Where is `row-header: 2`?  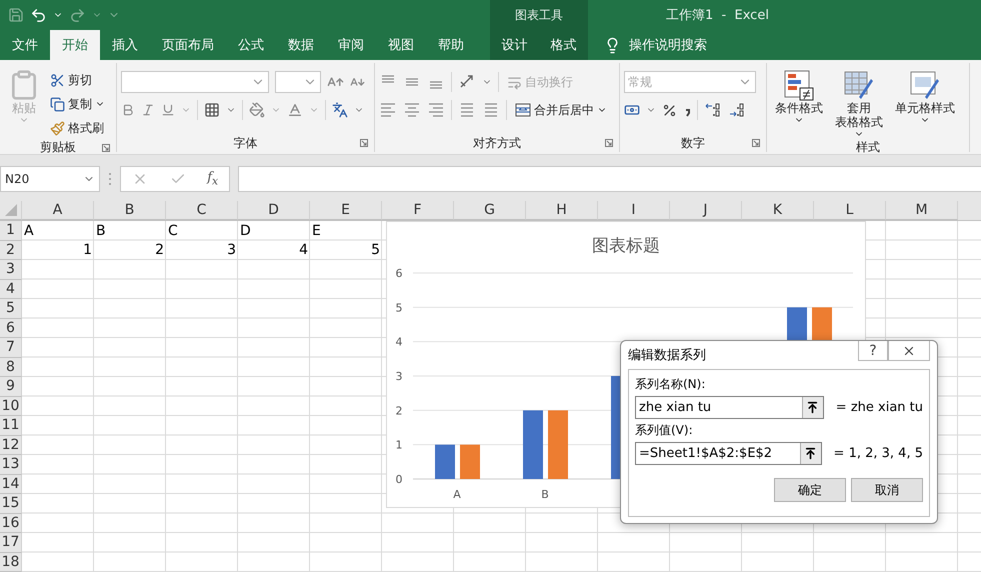
row-header: 2 is located at coordinates (11, 250).